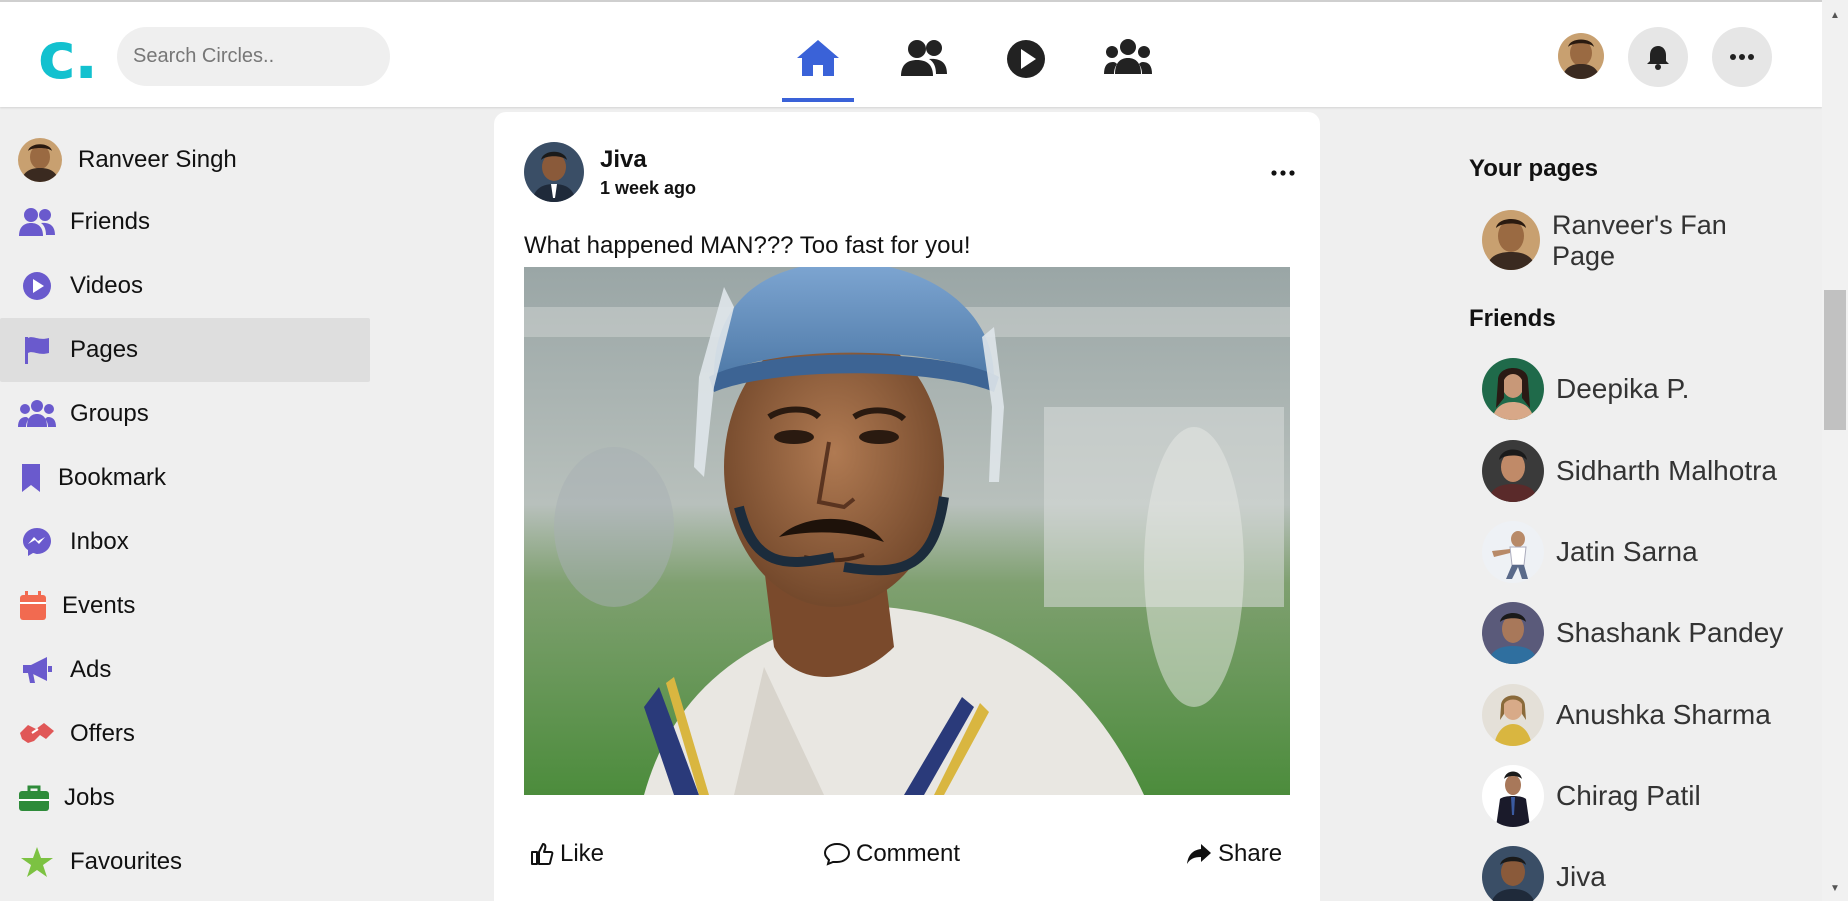  What do you see at coordinates (623, 160) in the screenshot?
I see `post-author-name: Jiva` at bounding box center [623, 160].